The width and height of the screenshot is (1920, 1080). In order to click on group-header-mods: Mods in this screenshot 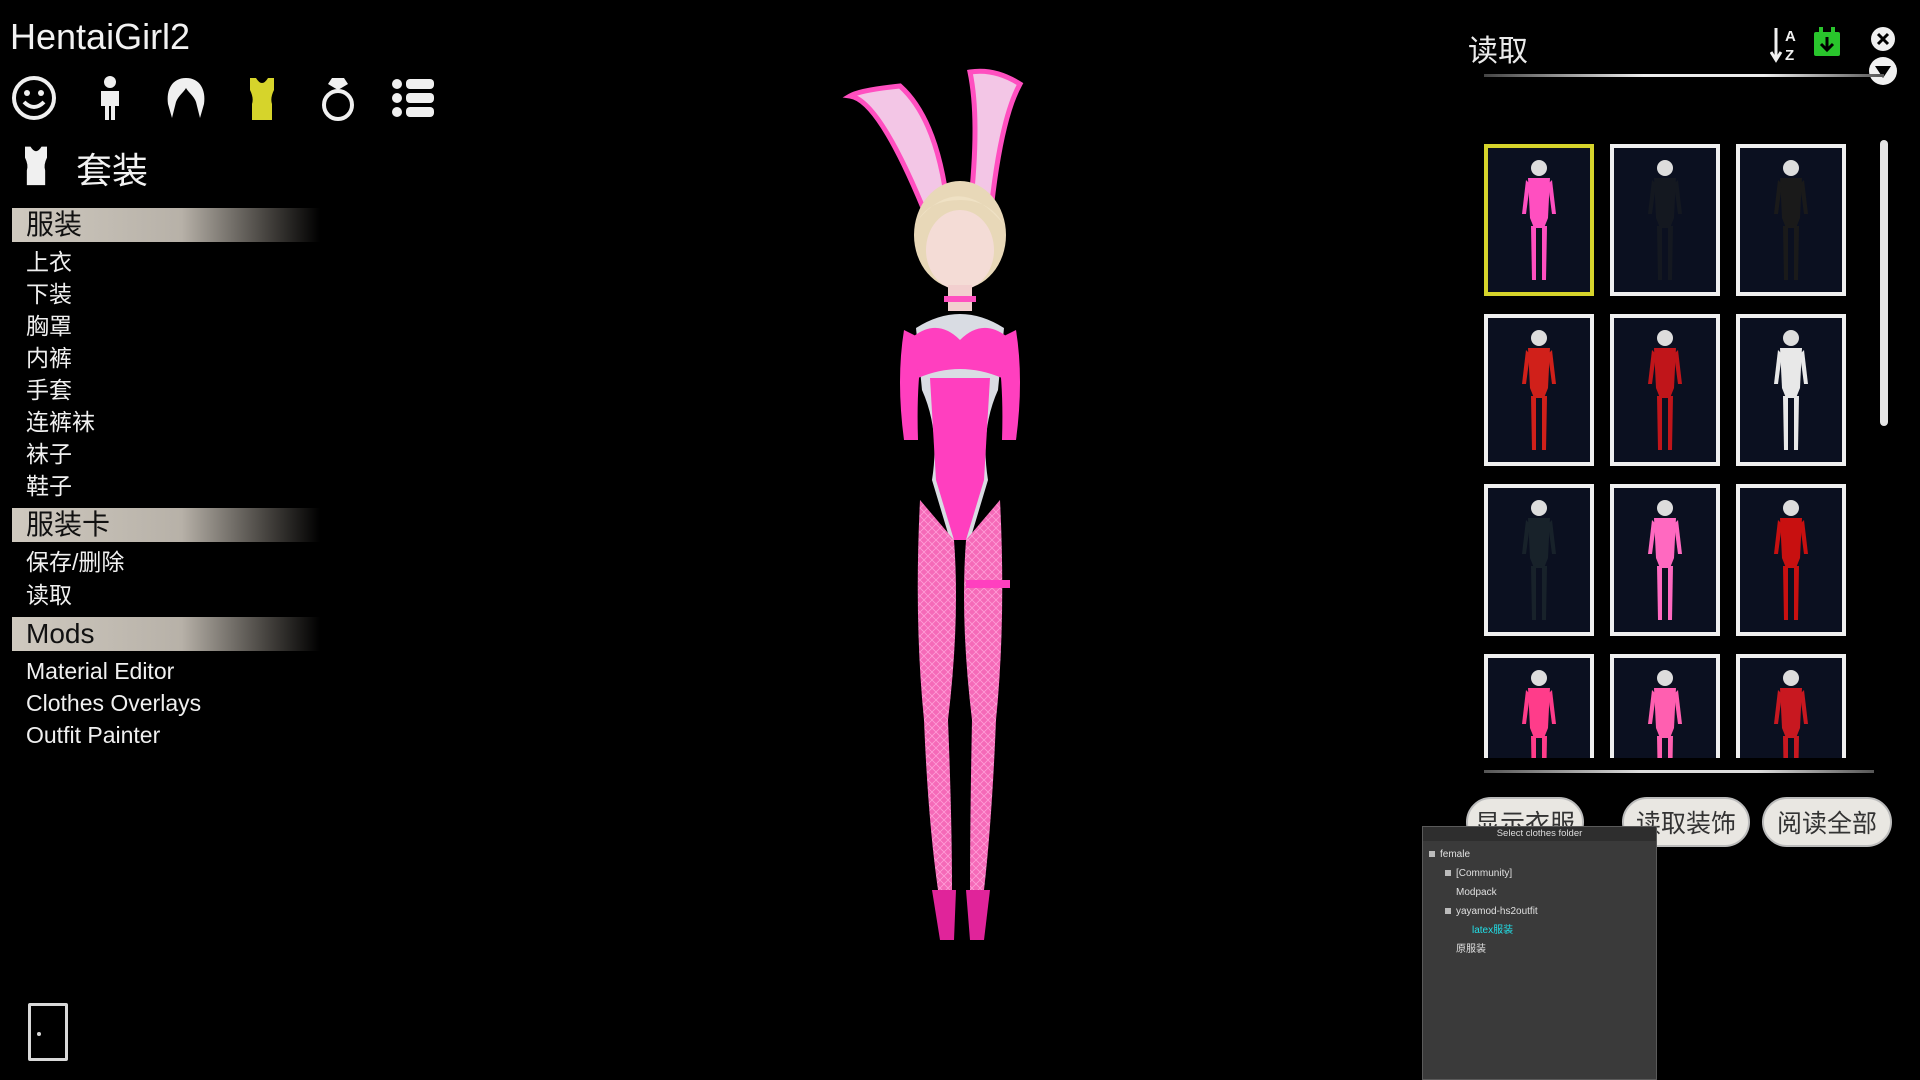, I will do `click(166, 634)`.